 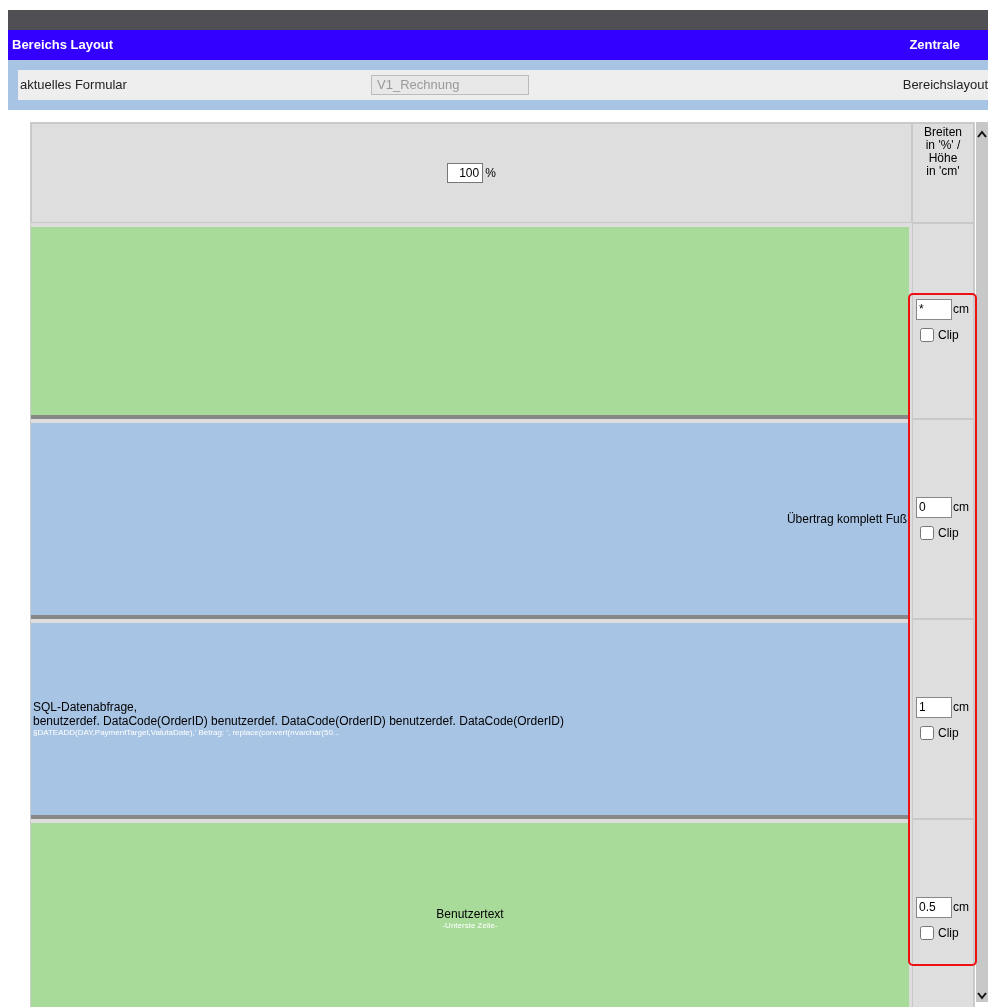 I want to click on form-label: Bereichslayout, so click(x=945, y=85).